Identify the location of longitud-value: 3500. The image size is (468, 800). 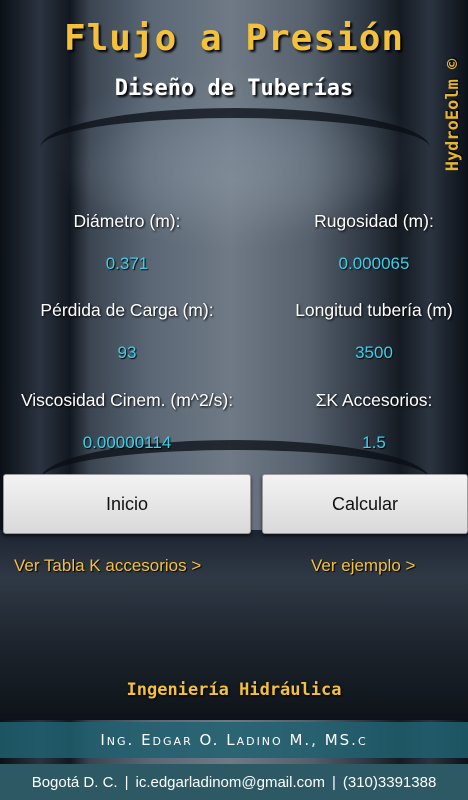
(362, 353).